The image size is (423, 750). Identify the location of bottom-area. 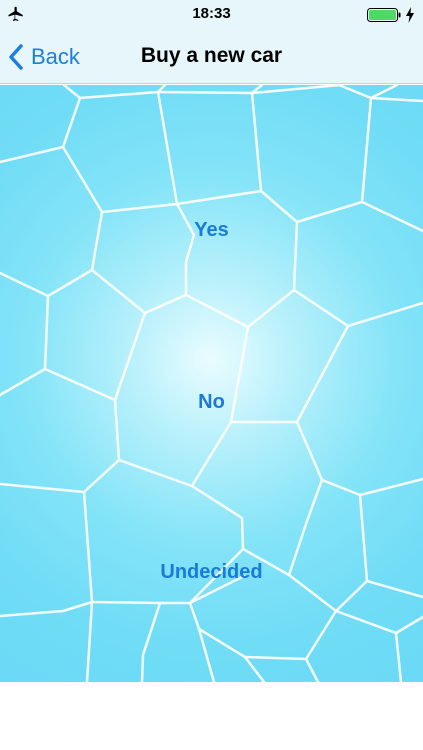
(211, 716).